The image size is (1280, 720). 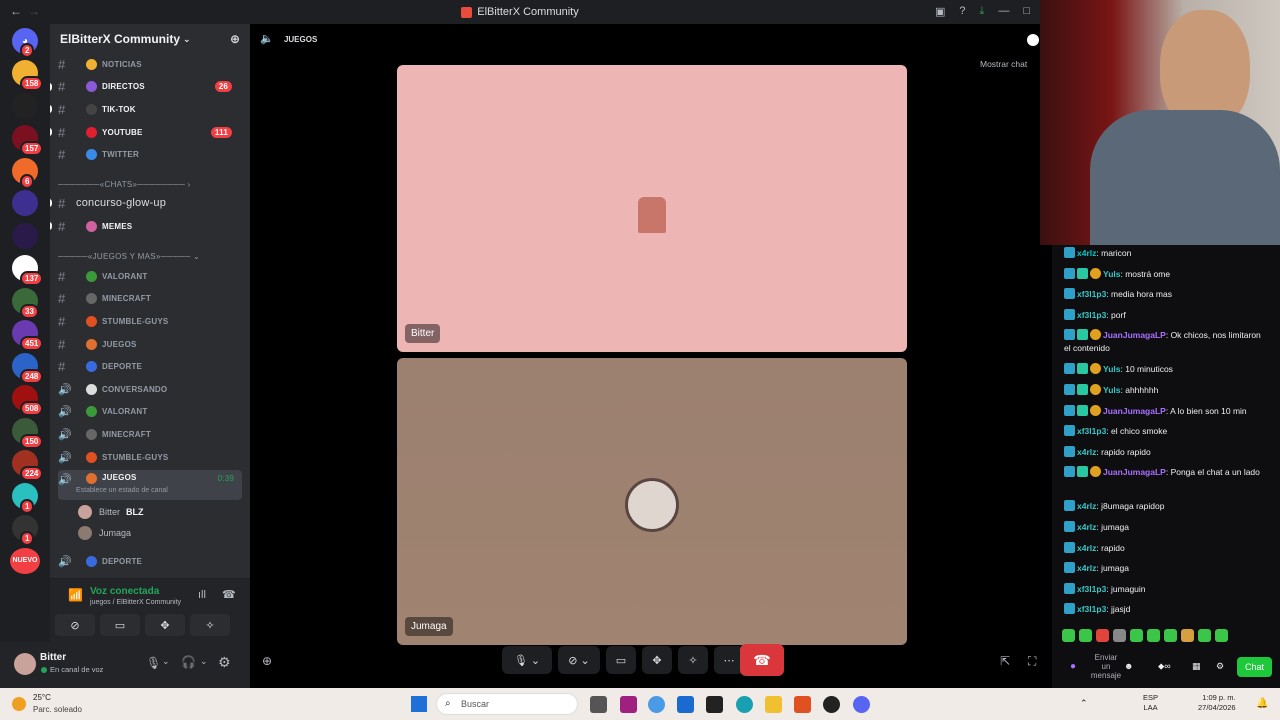 What do you see at coordinates (419, 704) in the screenshot?
I see `windows-start-icon` at bounding box center [419, 704].